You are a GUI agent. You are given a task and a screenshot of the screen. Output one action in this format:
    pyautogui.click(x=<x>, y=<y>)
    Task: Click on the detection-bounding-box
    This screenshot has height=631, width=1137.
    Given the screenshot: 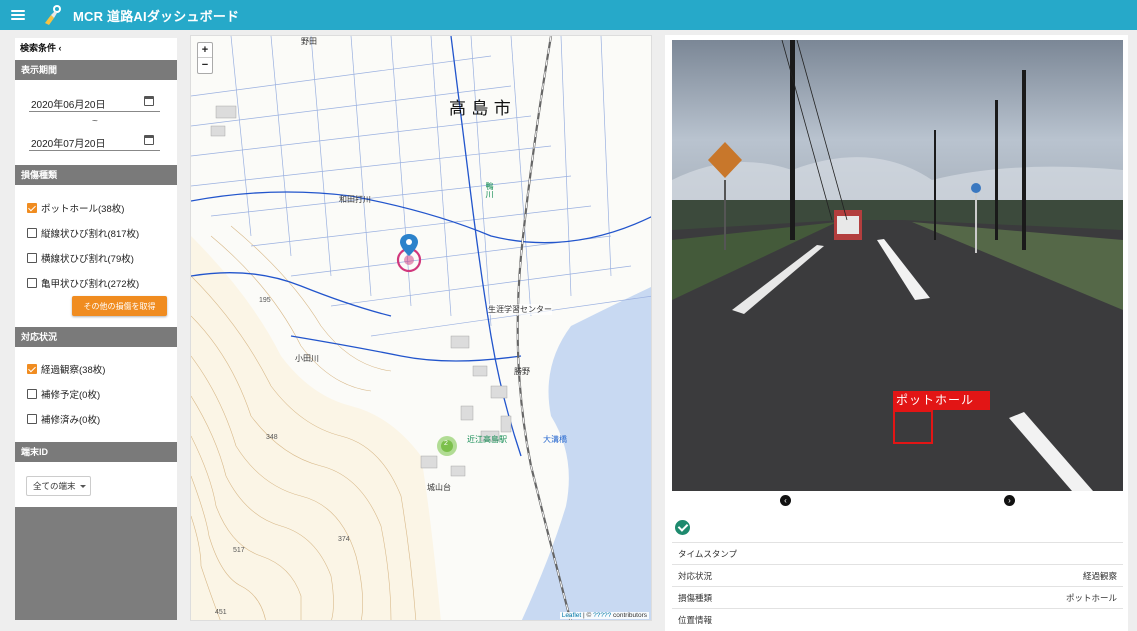 What is the action you would take?
    pyautogui.click(x=913, y=427)
    